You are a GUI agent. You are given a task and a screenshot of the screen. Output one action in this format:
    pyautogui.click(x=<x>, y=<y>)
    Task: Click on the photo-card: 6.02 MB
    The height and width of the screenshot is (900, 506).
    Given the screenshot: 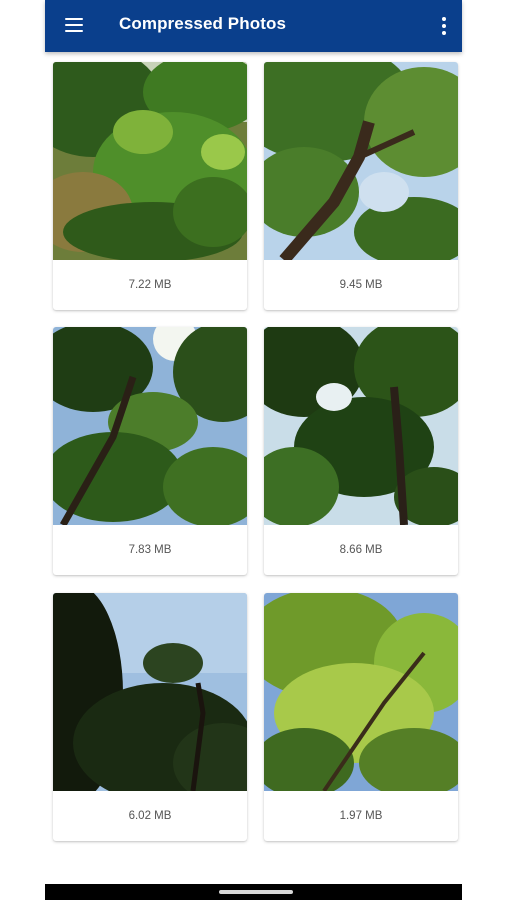 What is the action you would take?
    pyautogui.click(x=150, y=717)
    